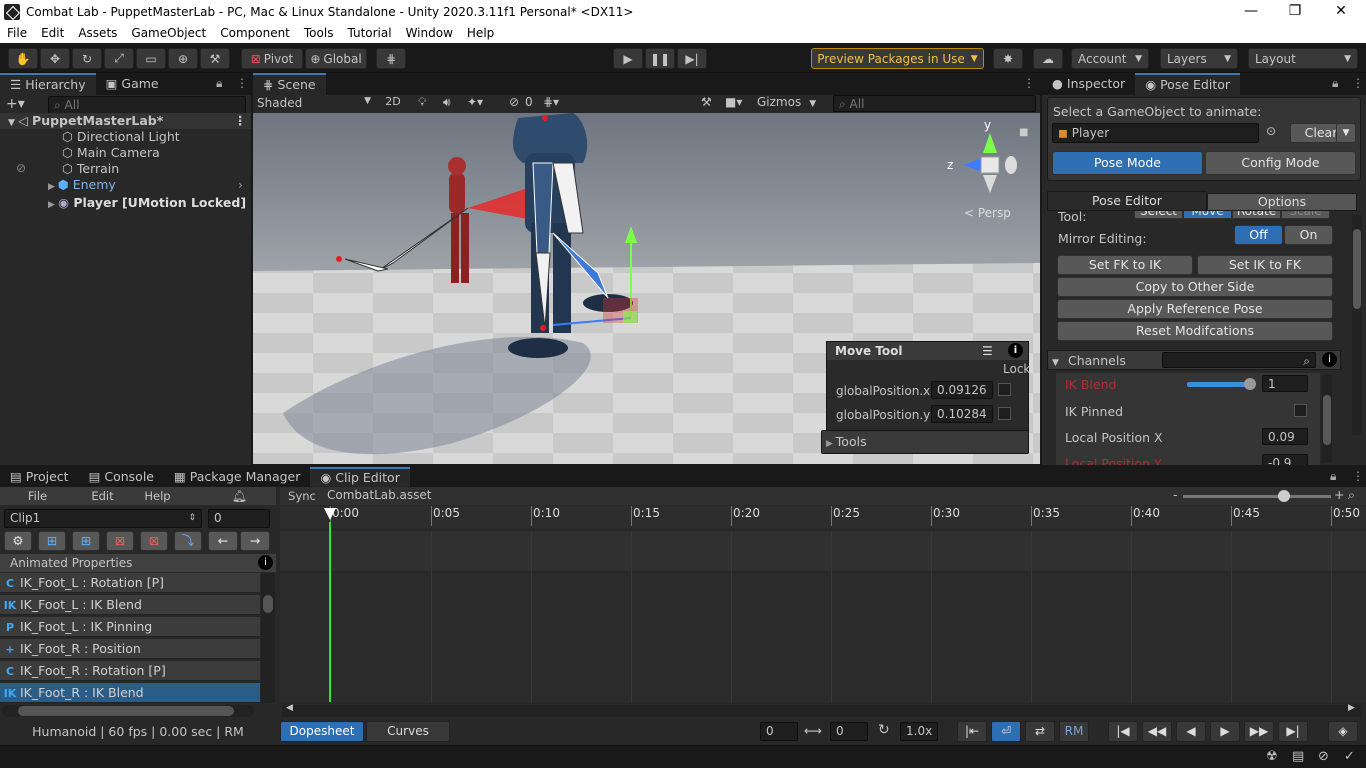 The image size is (1366, 768). What do you see at coordinates (1300, 410) in the screenshot?
I see `ik-pinned-checkbox` at bounding box center [1300, 410].